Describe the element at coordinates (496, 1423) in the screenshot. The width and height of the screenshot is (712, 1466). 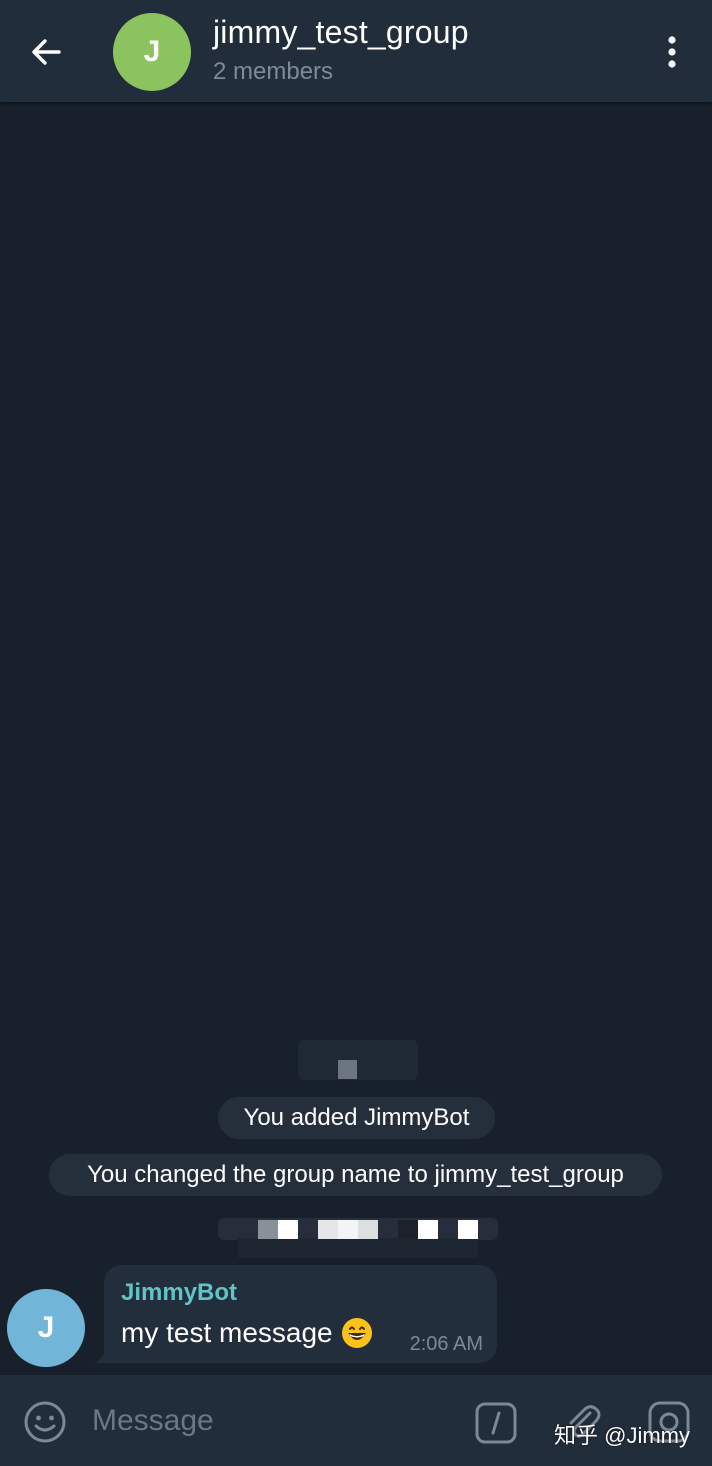
I see `slash-command-icon` at that location.